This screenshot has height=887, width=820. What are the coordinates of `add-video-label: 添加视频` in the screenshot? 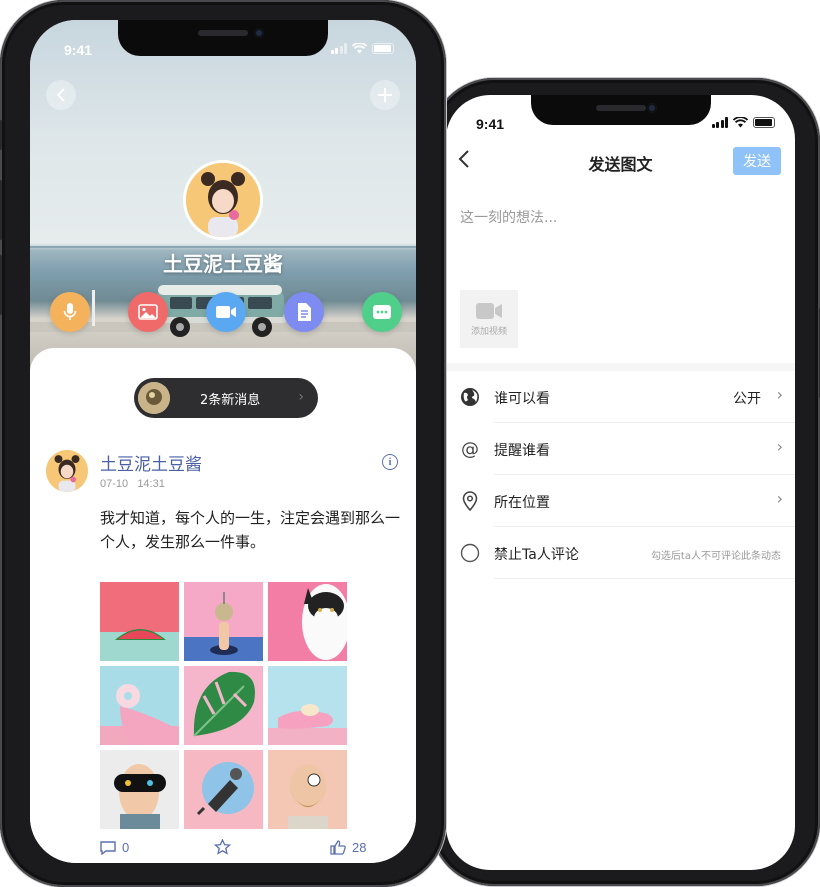 It's located at (488, 331).